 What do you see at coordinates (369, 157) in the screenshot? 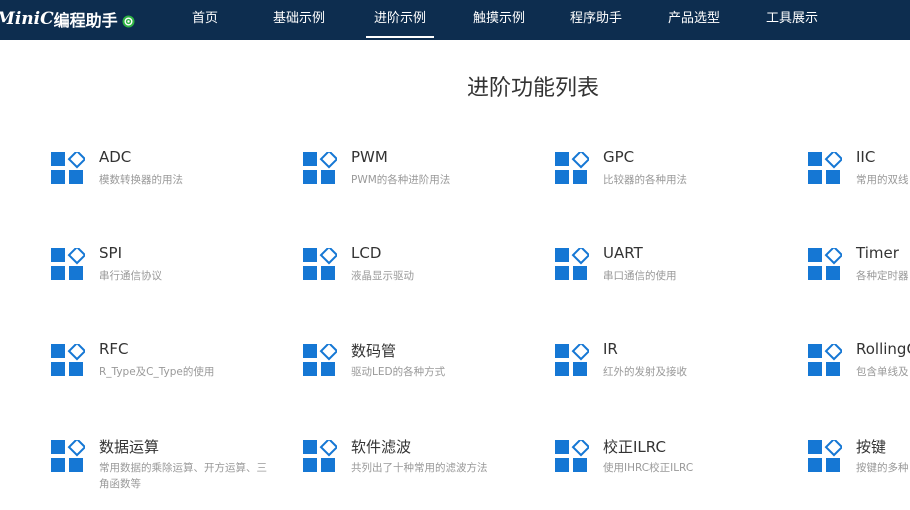
I see `feature-title: PWM` at bounding box center [369, 157].